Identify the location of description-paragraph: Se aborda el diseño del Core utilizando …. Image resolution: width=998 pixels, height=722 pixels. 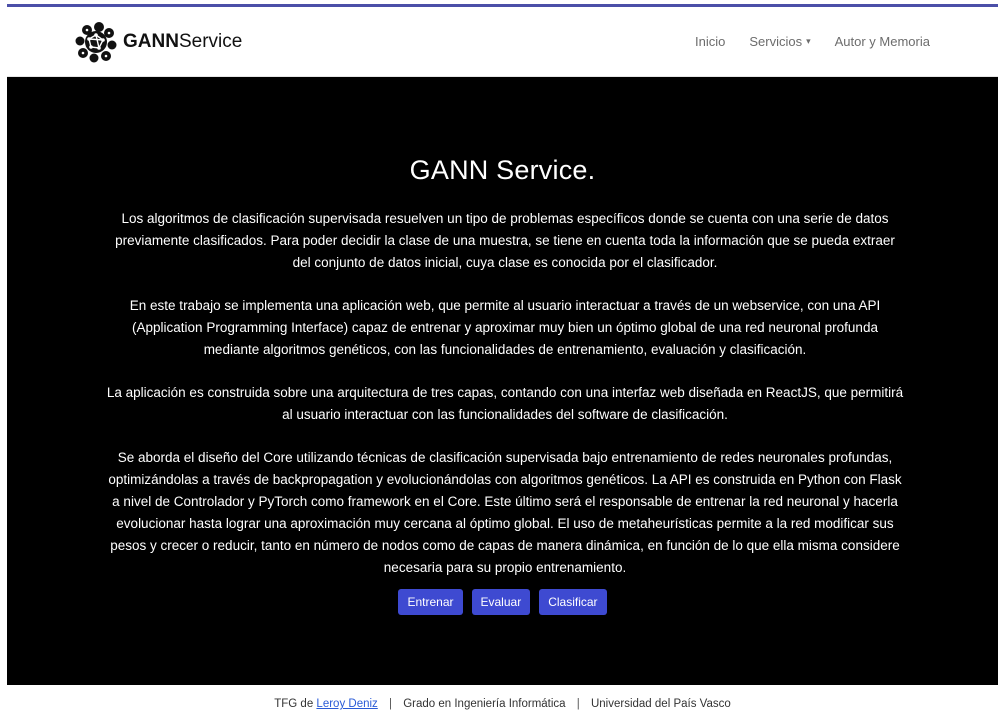
(505, 512).